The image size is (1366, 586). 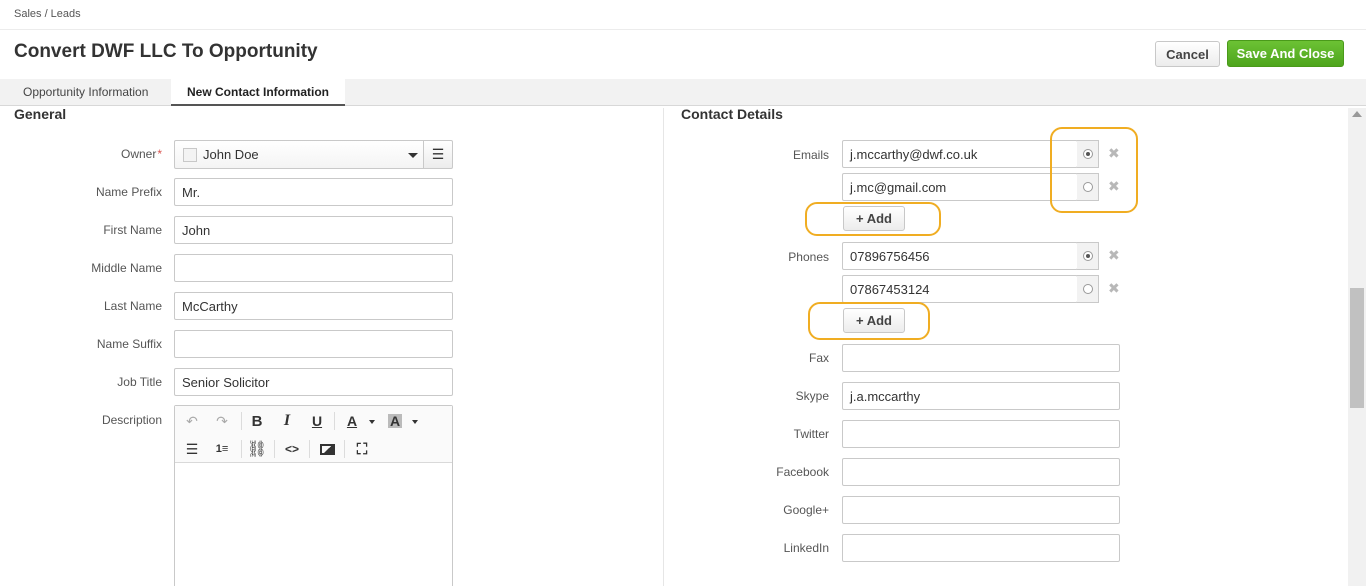 What do you see at coordinates (313, 382) in the screenshot?
I see `job-title-input: Senior Solicitor` at bounding box center [313, 382].